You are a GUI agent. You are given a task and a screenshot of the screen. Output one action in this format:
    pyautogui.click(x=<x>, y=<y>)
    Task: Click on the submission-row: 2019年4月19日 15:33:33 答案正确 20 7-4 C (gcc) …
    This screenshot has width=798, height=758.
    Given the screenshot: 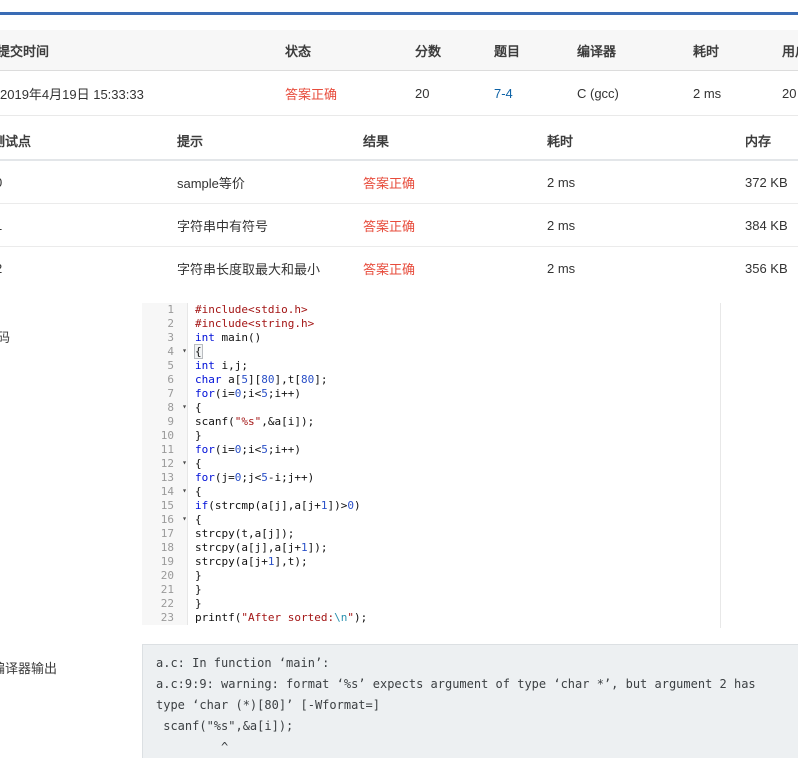 What is the action you would take?
    pyautogui.click(x=399, y=93)
    